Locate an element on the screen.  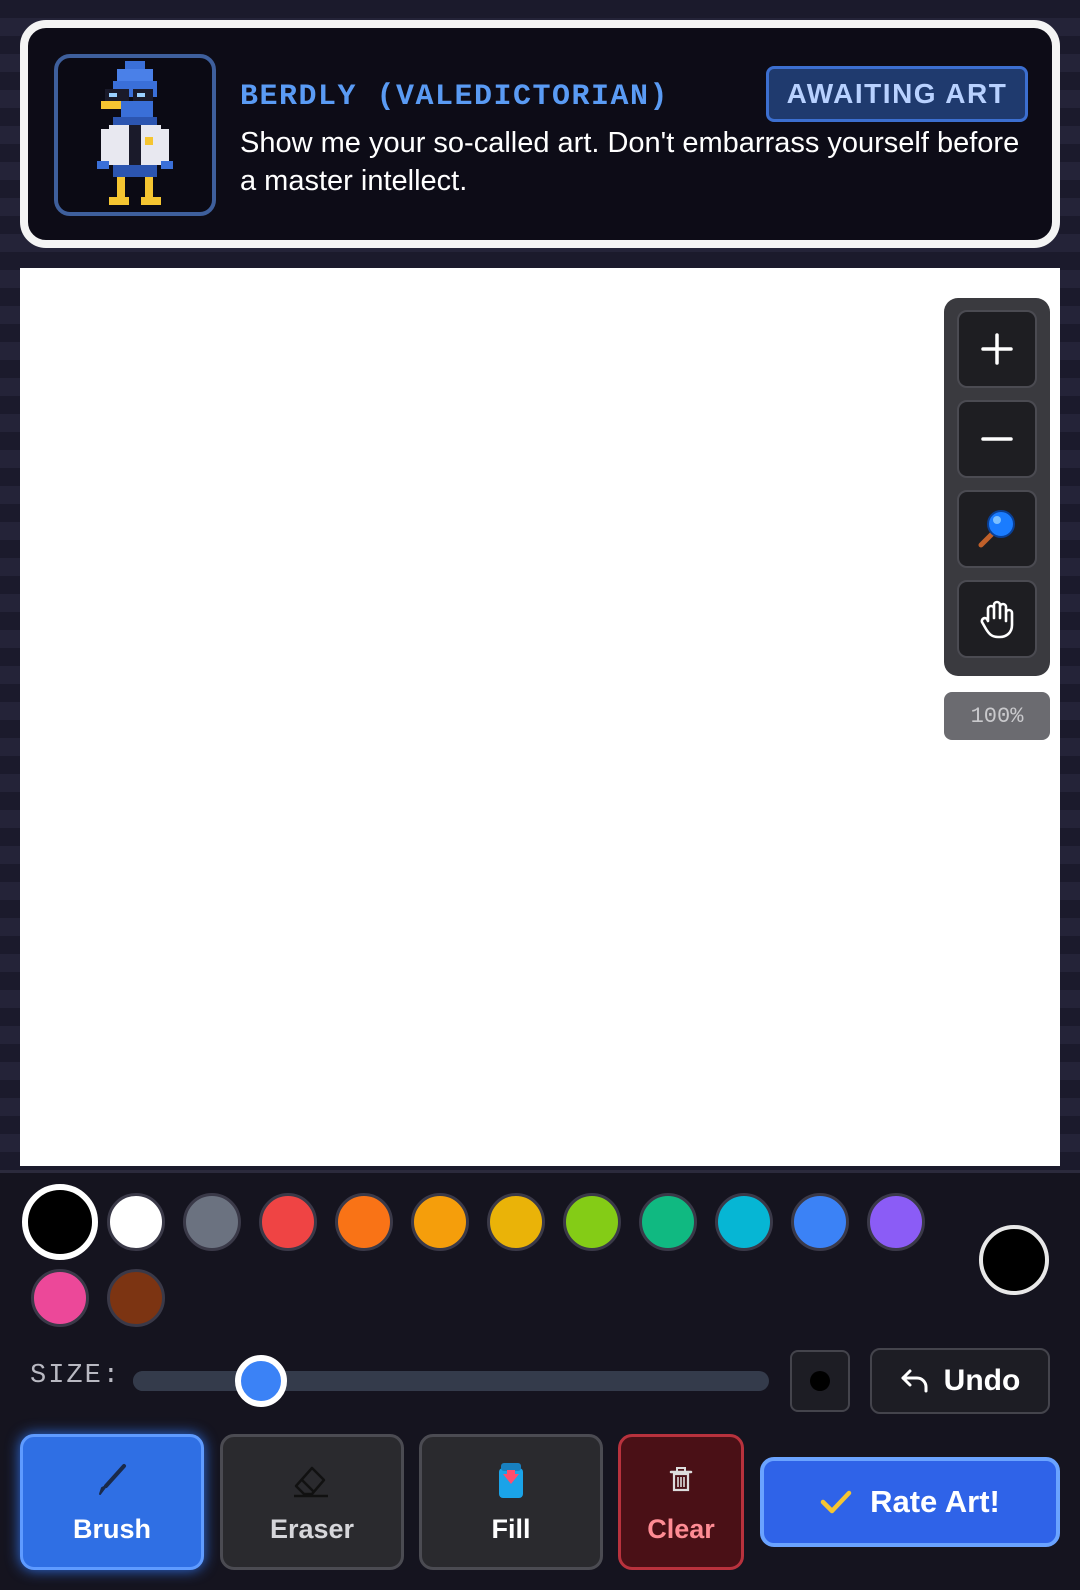
current-color-indicator is located at coordinates (1014, 1260).